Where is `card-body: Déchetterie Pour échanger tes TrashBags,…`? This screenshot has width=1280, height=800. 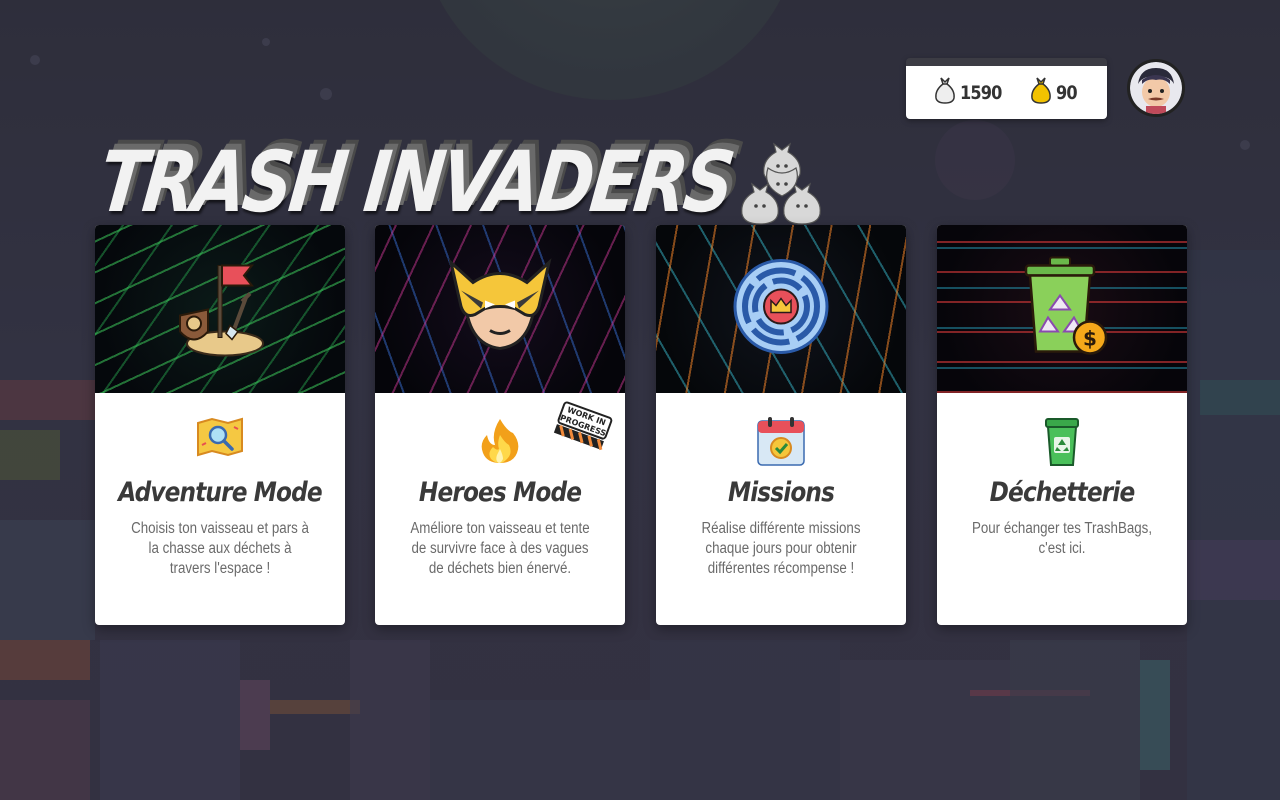
card-body: Déchetterie Pour échanger tes TrashBags,… is located at coordinates (1062, 509).